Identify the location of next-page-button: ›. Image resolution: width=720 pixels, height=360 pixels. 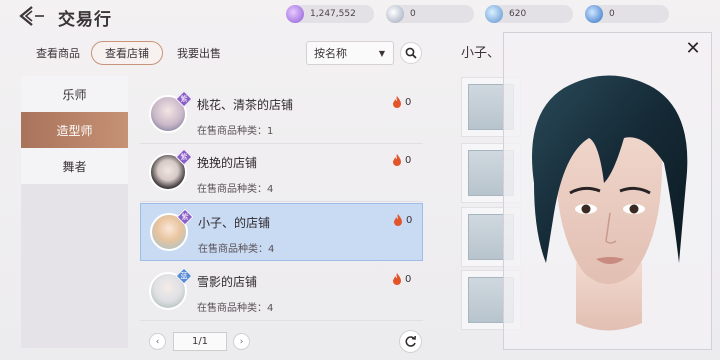
(241, 341).